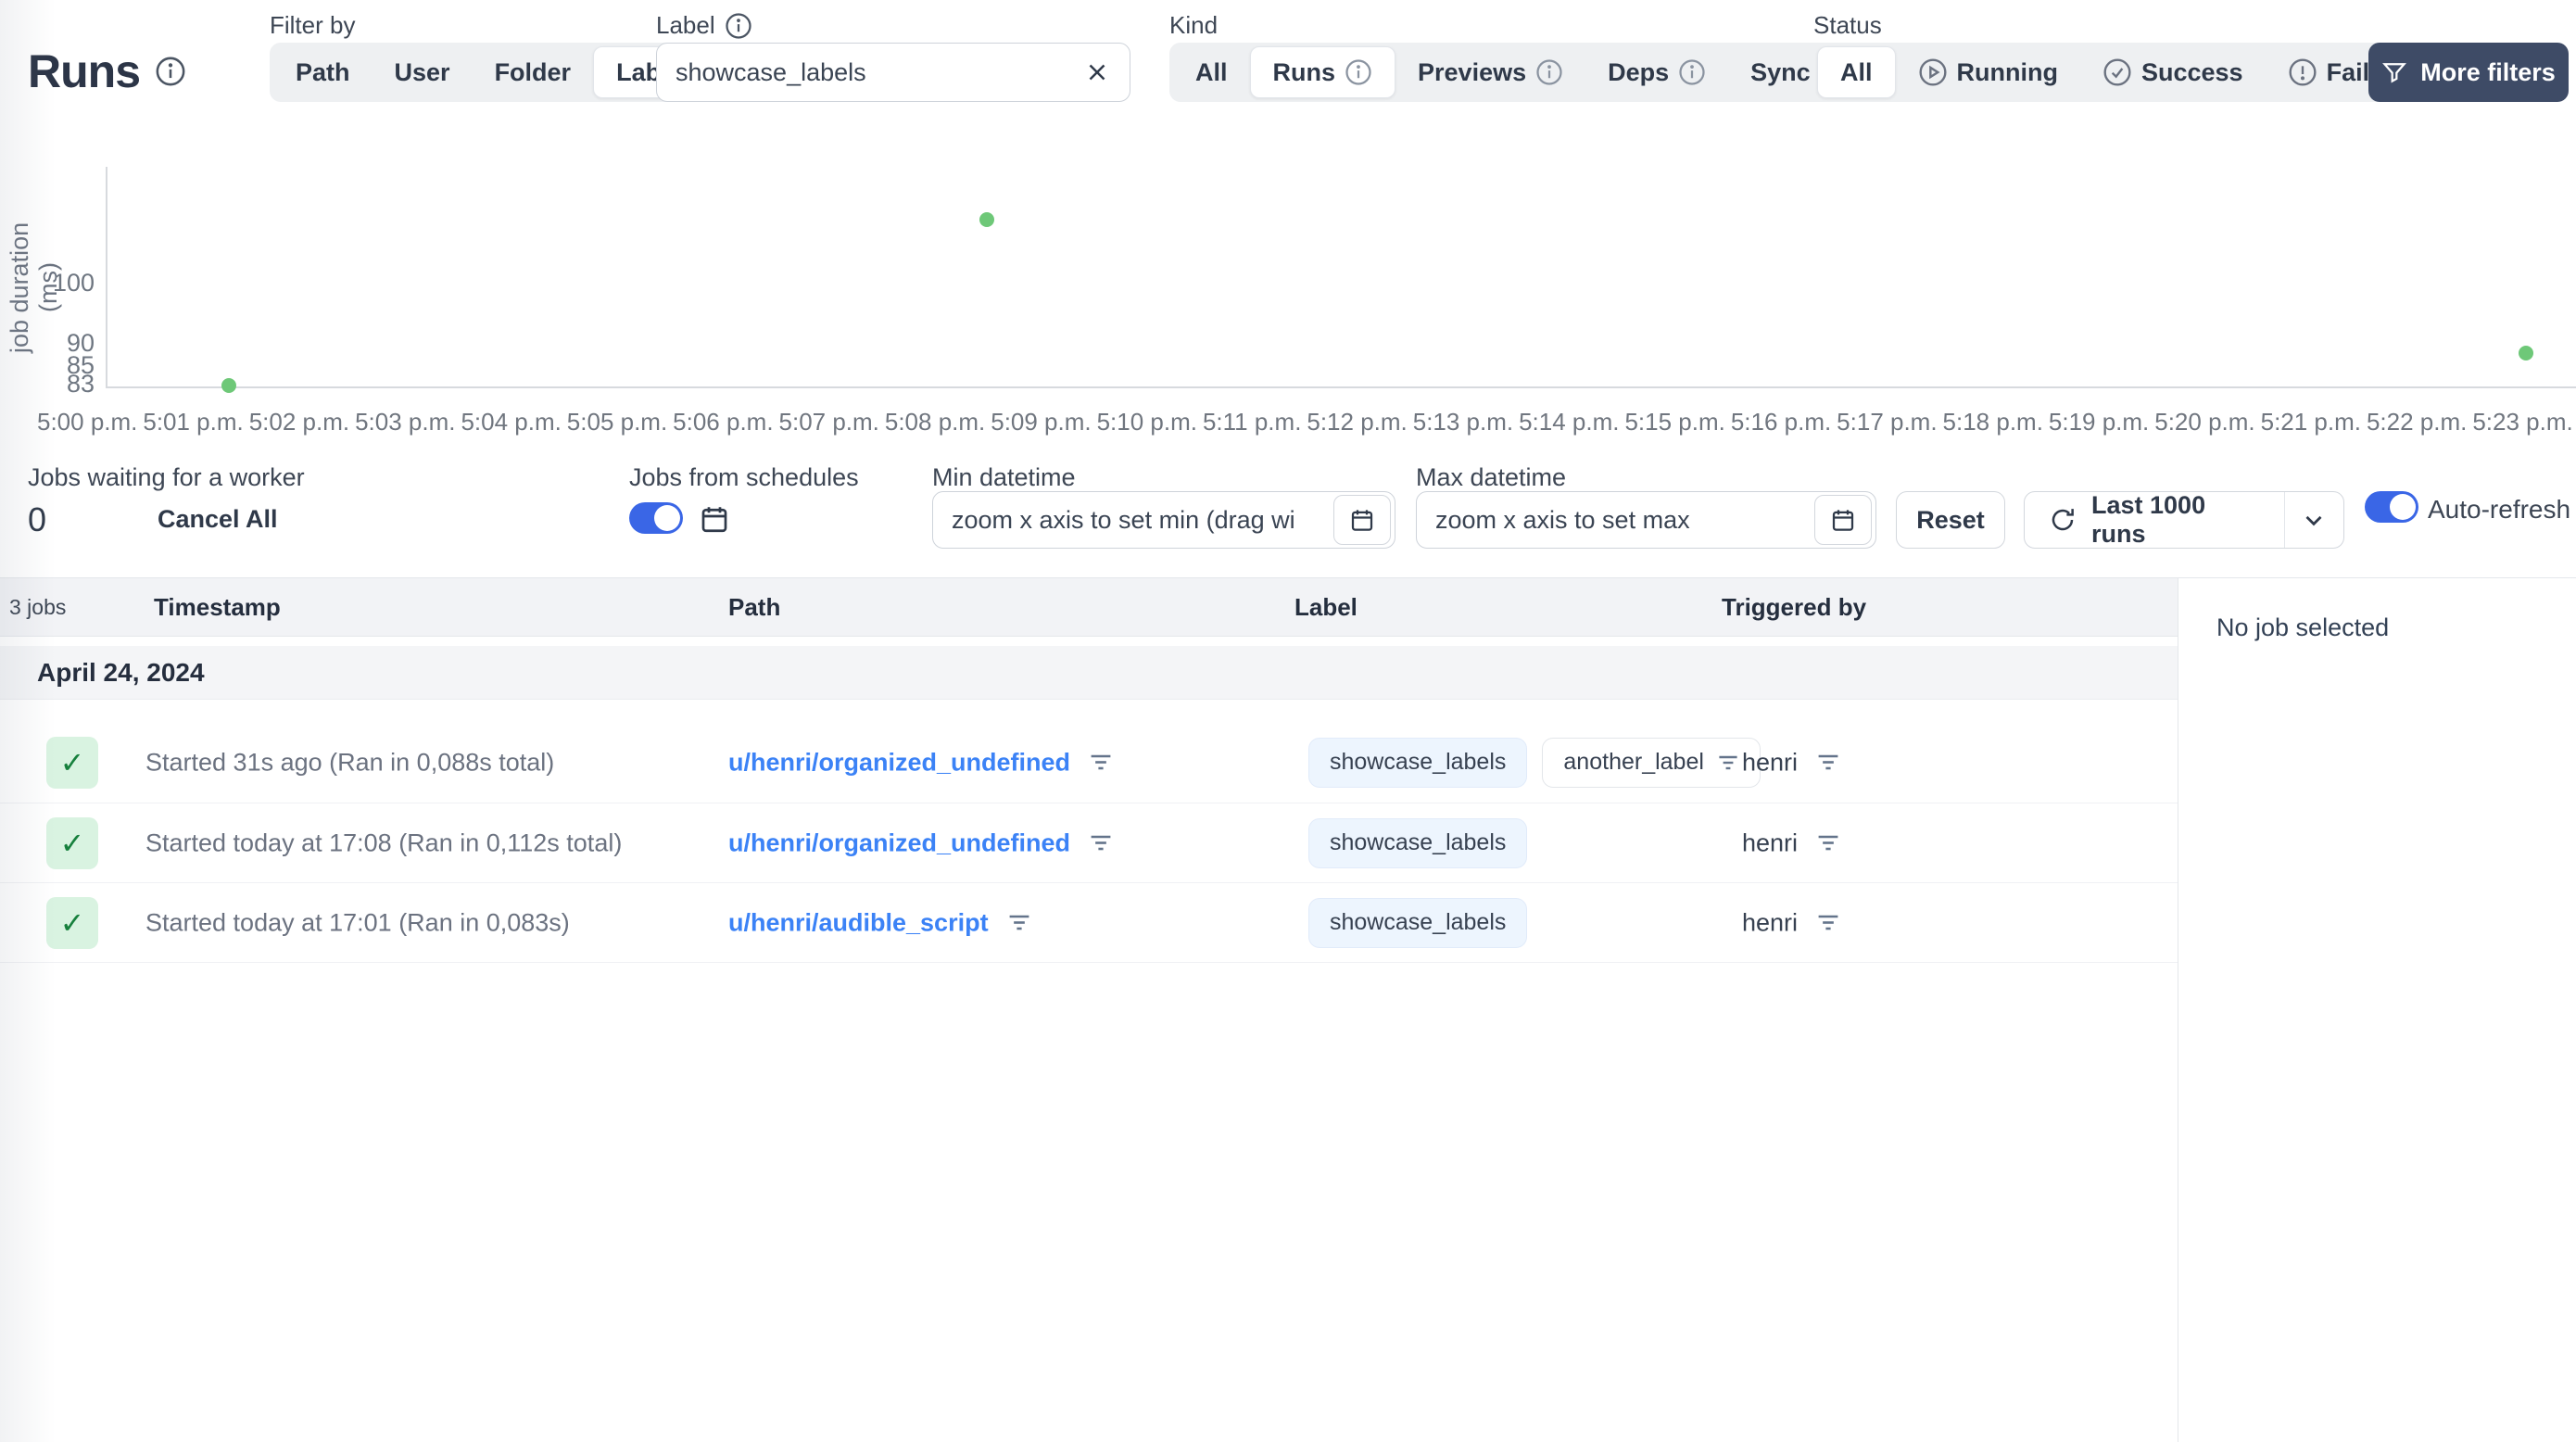 The image size is (2576, 1442). Describe the element at coordinates (754, 607) in the screenshot. I see `column-header-path: Path` at that location.